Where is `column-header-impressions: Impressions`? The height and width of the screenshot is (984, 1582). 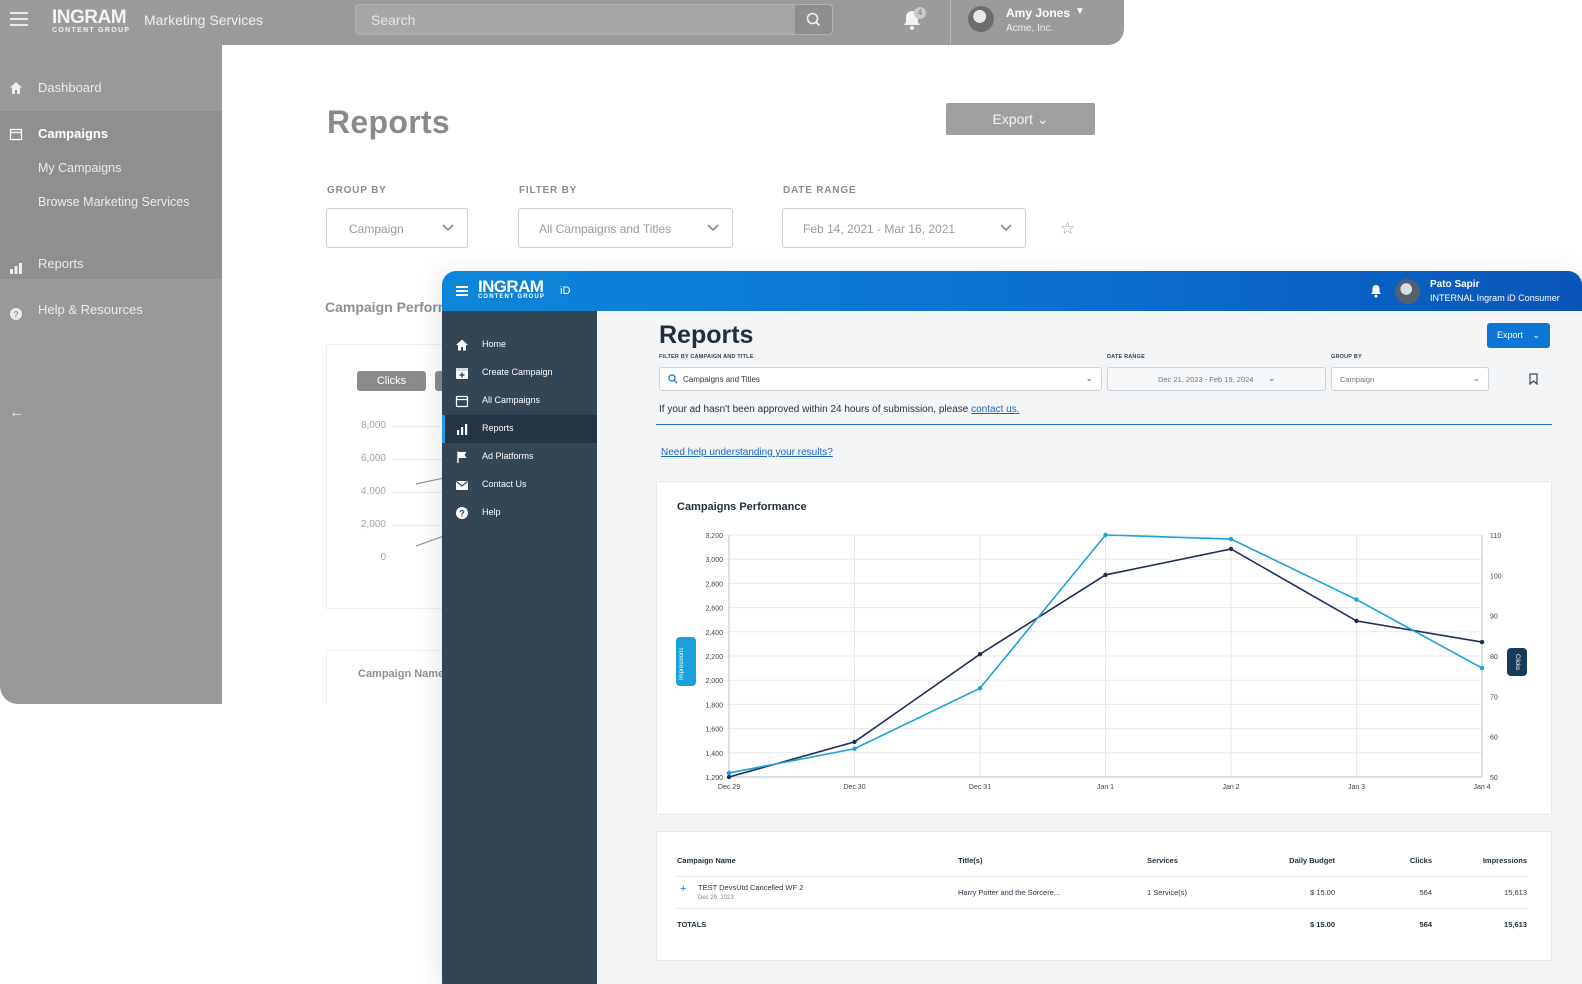 column-header-impressions: Impressions is located at coordinates (1492, 860).